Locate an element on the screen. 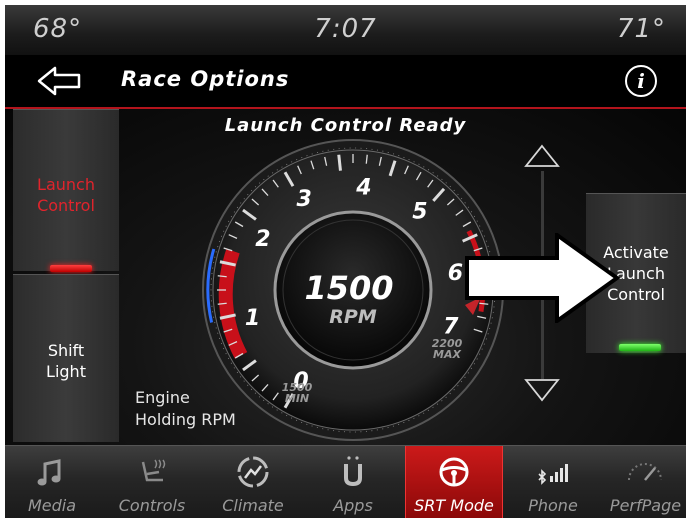 This screenshot has width=691, height=523. info-button: i is located at coordinates (641, 81).